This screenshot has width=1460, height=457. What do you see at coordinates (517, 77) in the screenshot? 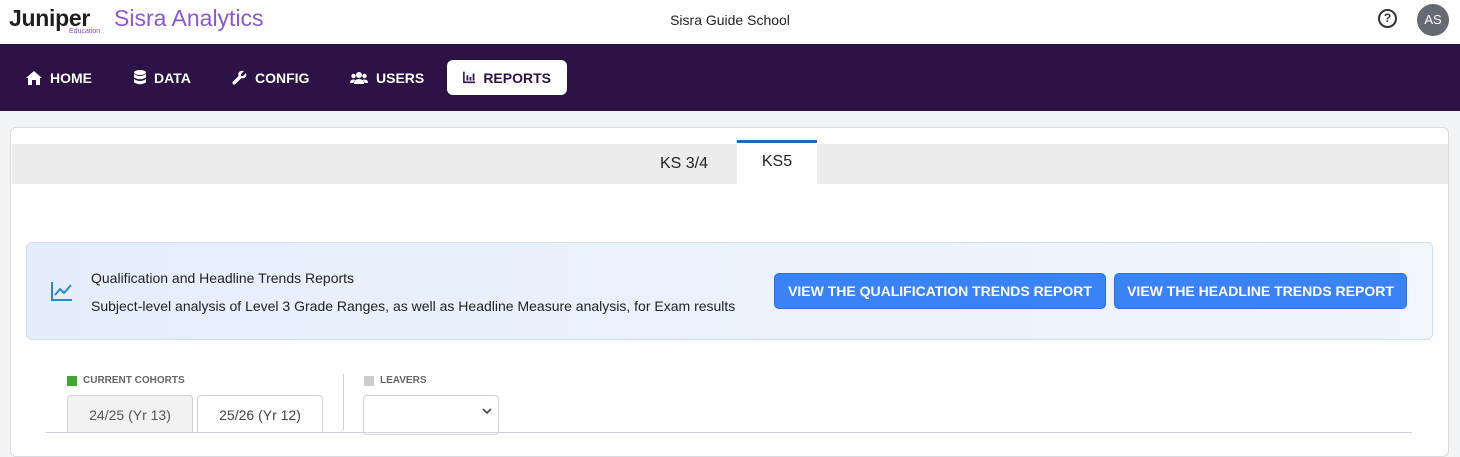
I see `nav-reports-label: REPORTS` at bounding box center [517, 77].